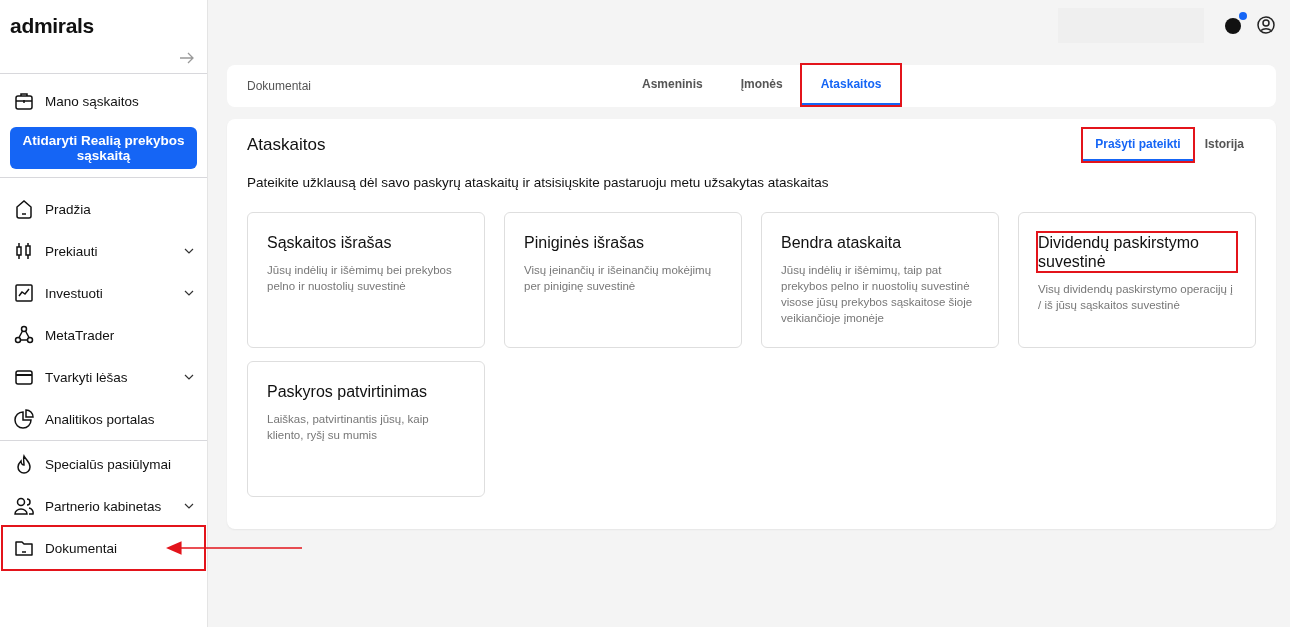 This screenshot has height=627, width=1290. Describe the element at coordinates (103, 293) in the screenshot. I see `nav-item: Investuoti` at that location.